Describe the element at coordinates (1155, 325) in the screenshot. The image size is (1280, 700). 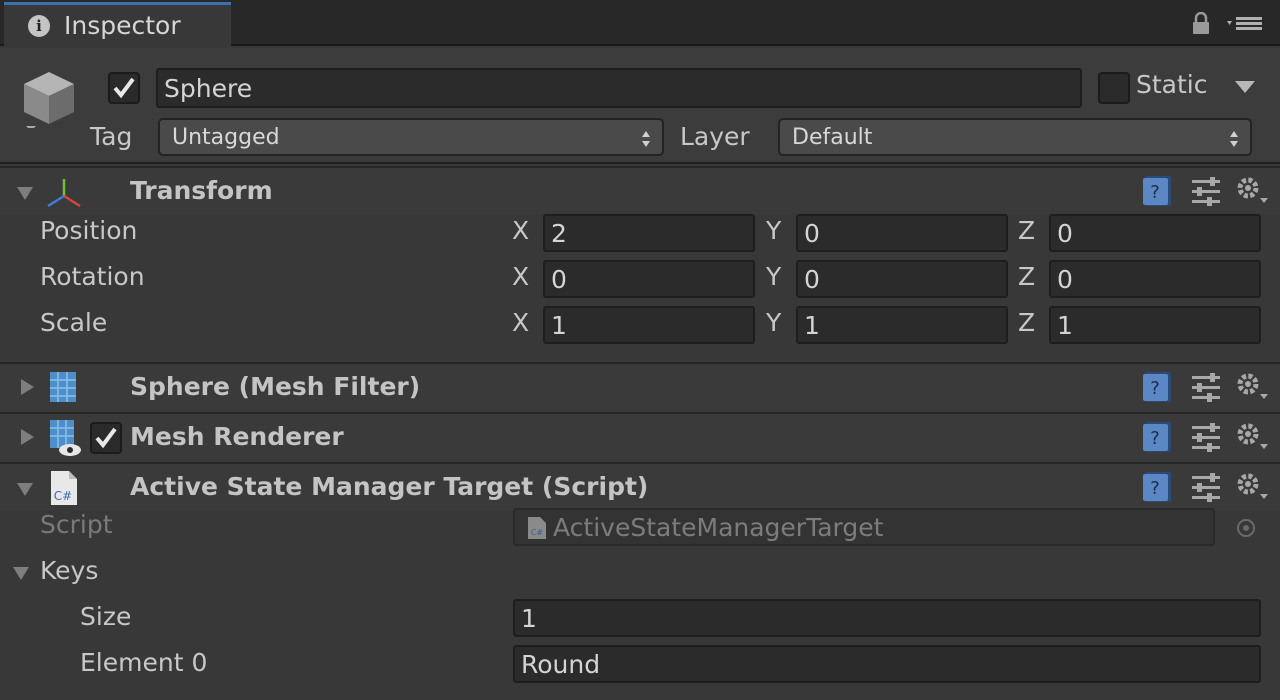
I see `scale-z-field: 1` at that location.